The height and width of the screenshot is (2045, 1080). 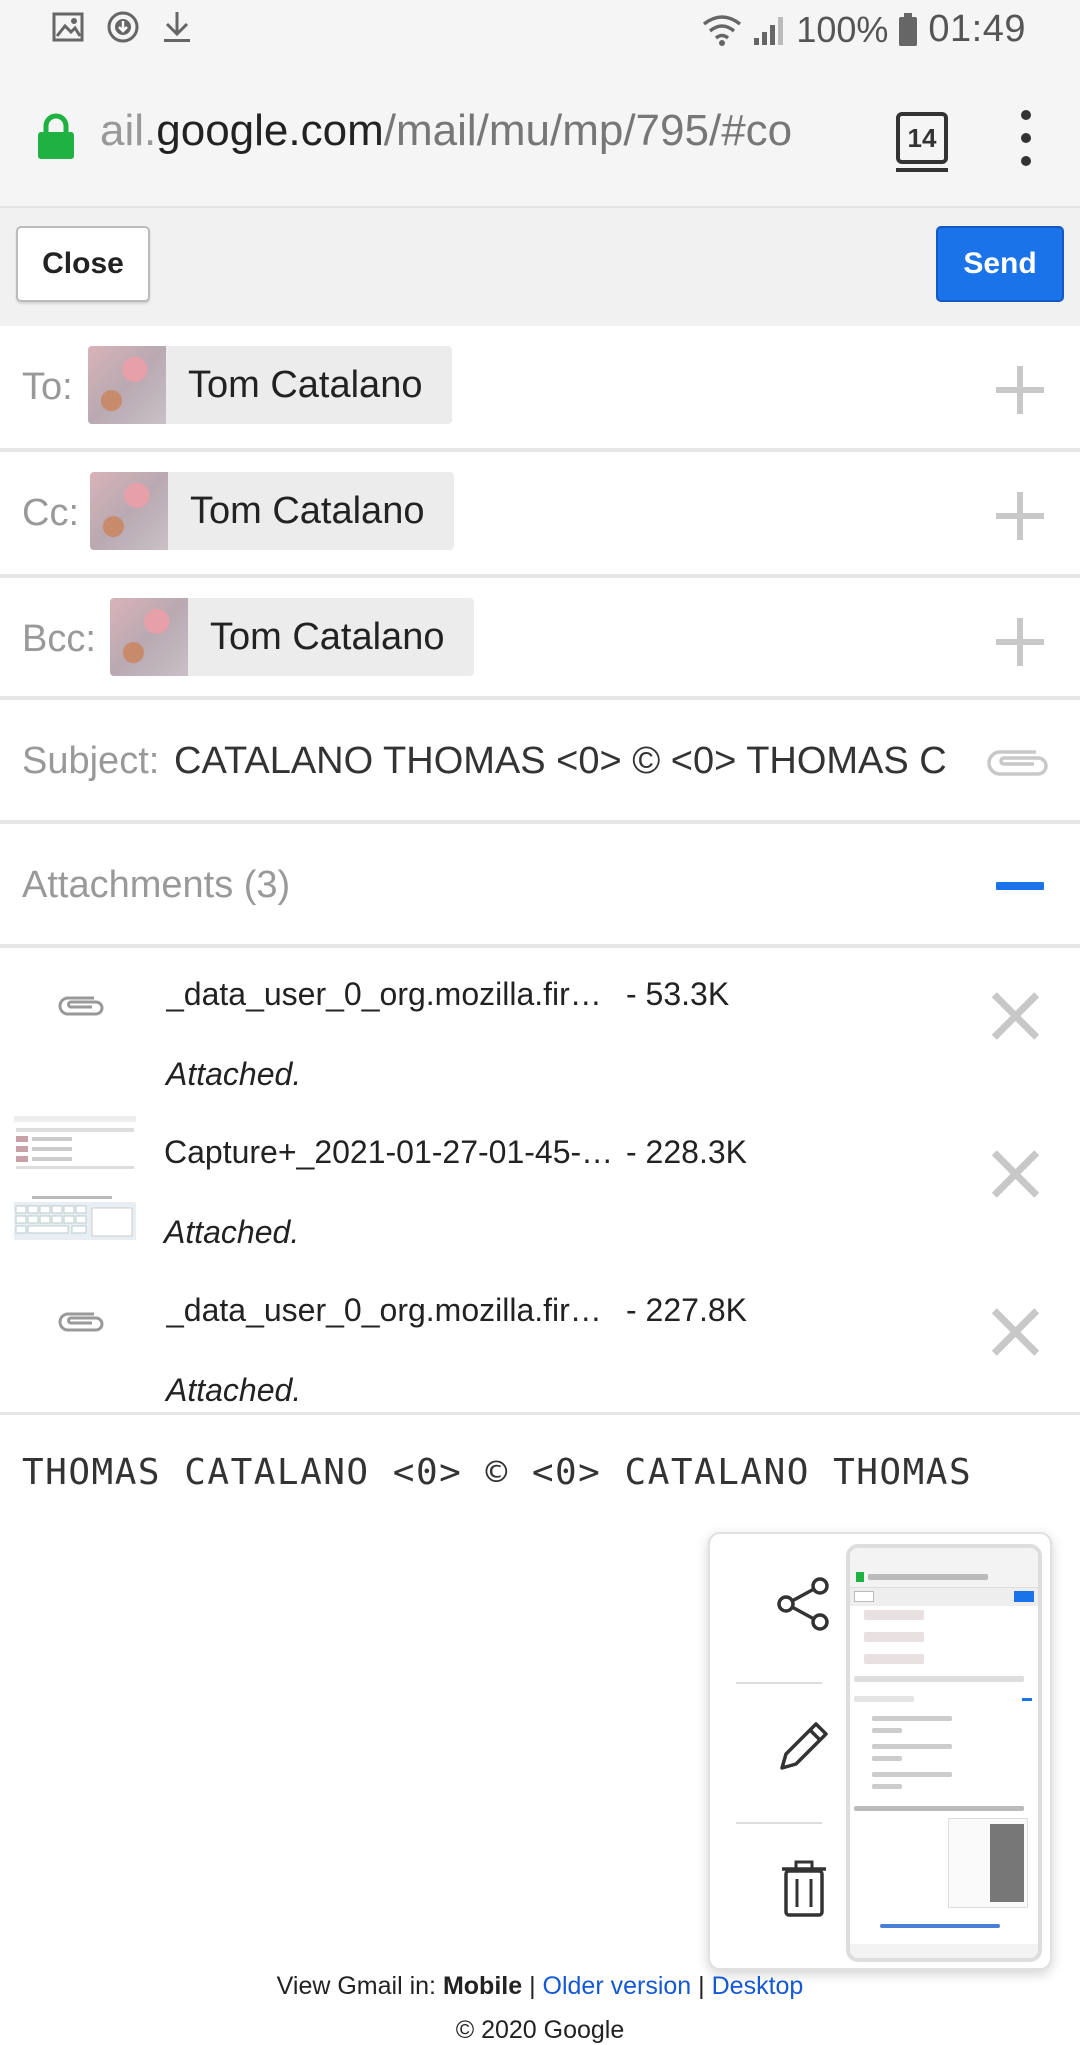 I want to click on status-notifications, so click(x=122, y=27).